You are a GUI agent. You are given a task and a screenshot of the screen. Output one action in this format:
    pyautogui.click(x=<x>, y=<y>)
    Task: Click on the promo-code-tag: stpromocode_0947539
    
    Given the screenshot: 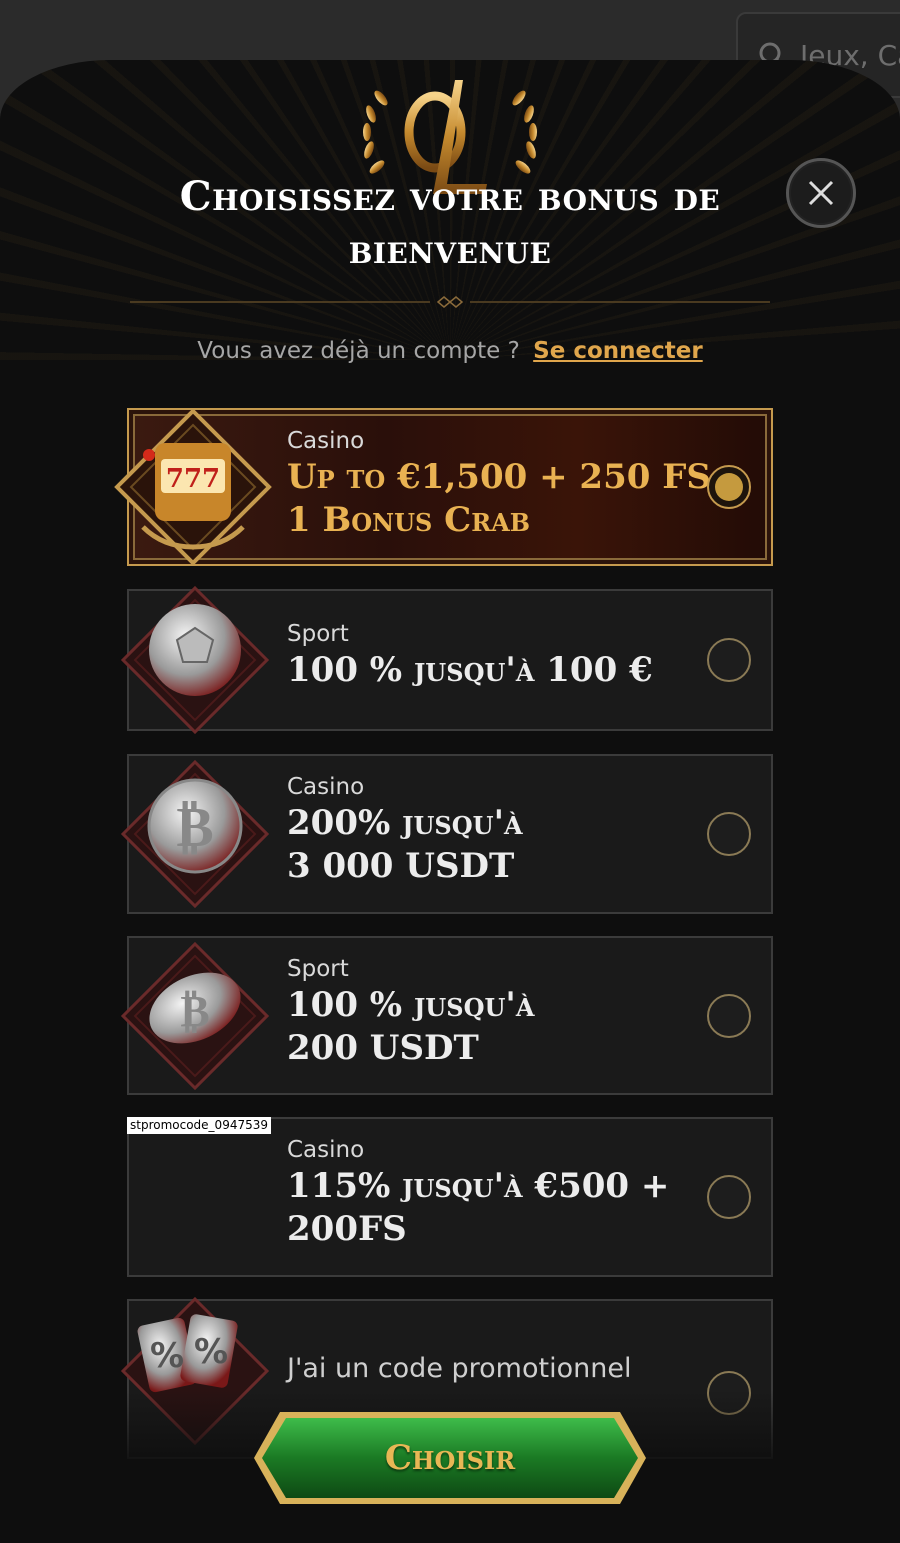 What is the action you would take?
    pyautogui.click(x=199, y=1125)
    